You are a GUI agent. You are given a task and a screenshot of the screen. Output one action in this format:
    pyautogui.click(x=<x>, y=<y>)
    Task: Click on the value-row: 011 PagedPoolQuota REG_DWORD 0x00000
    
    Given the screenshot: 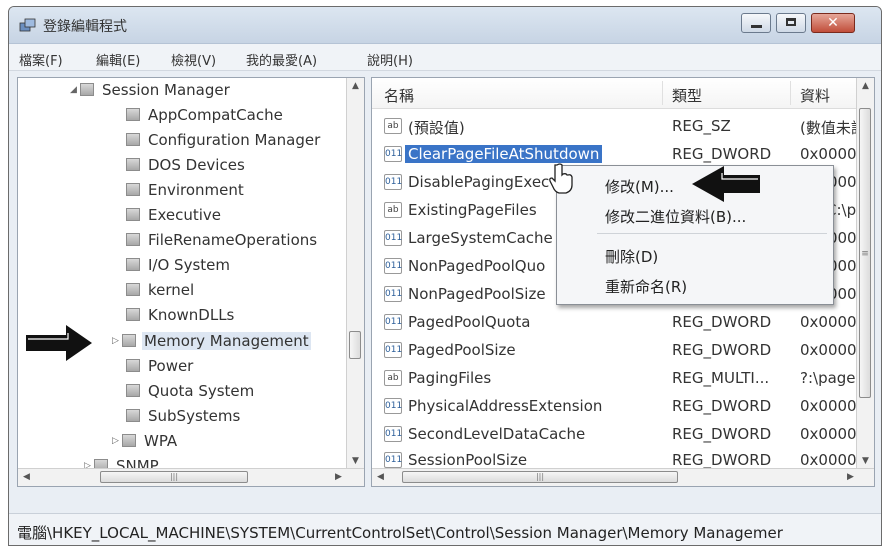 What is the action you would take?
    pyautogui.click(x=619, y=322)
    